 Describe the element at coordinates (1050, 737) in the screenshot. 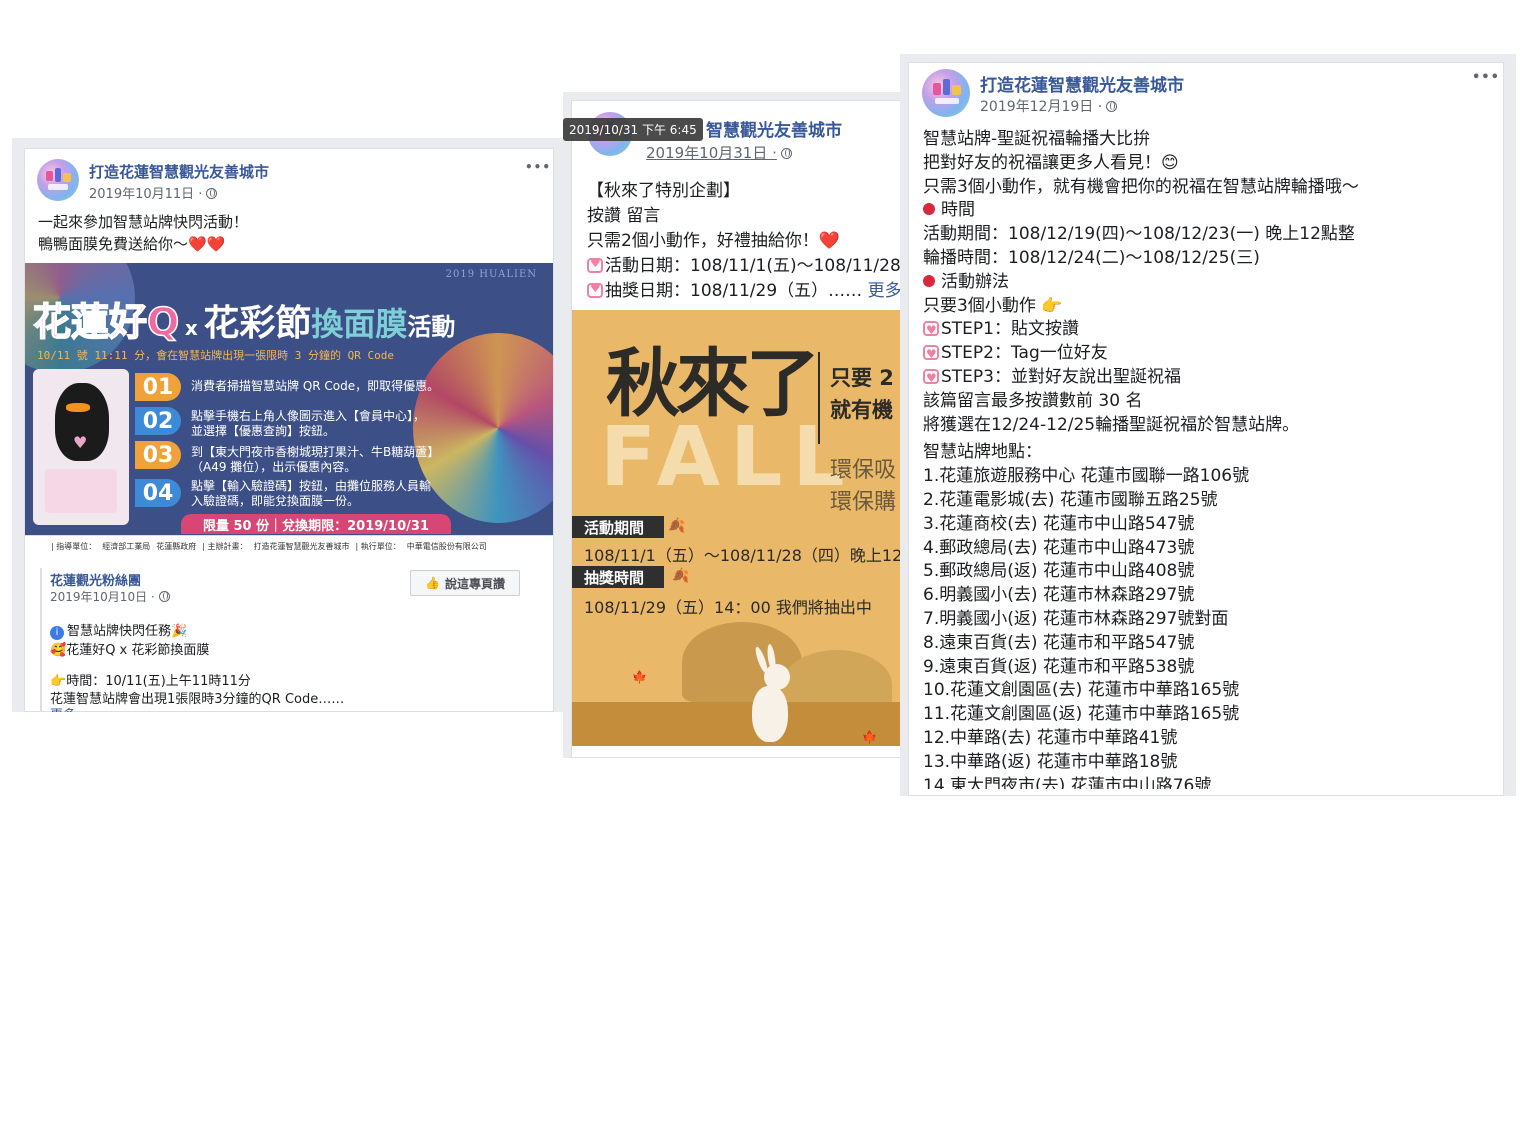

I see `post3-location: 12.中華路(去) 花蓮市中華路41號` at that location.